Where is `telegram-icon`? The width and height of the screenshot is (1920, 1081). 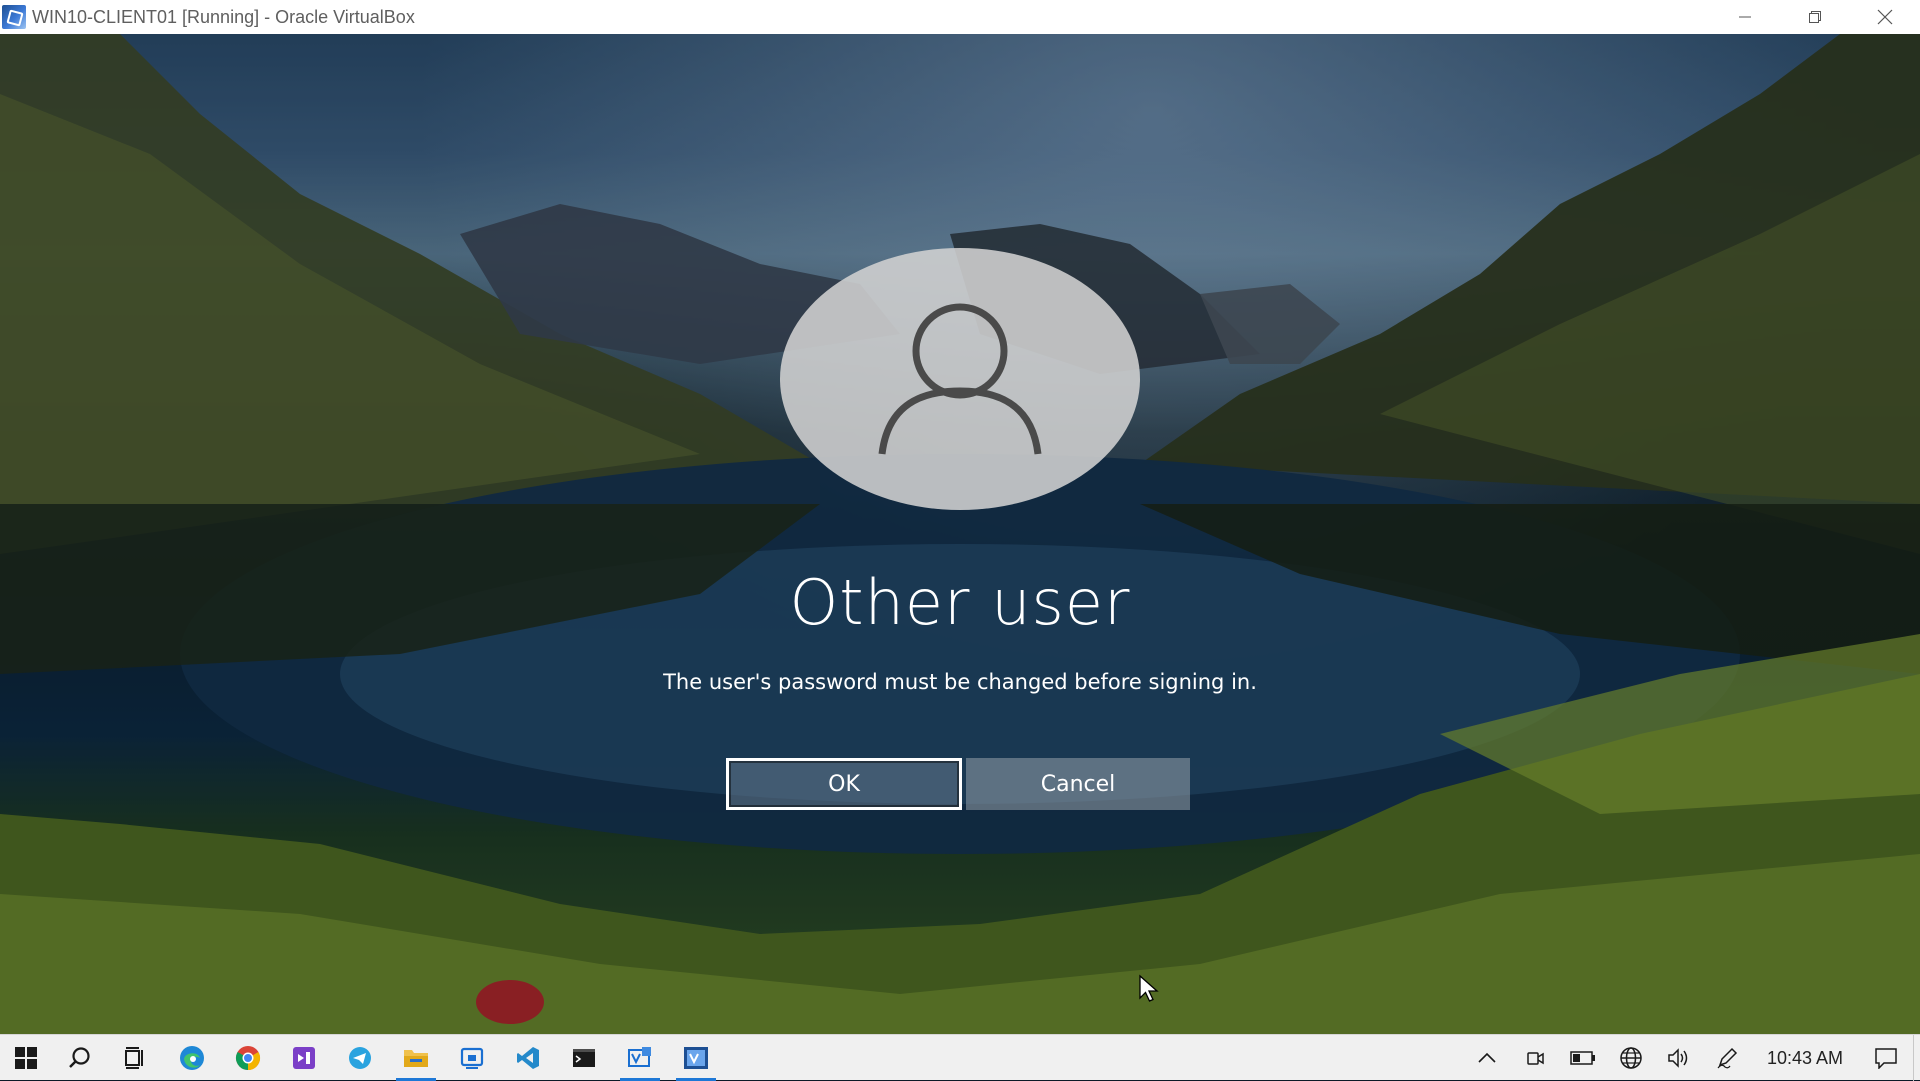
telegram-icon is located at coordinates (360, 1057).